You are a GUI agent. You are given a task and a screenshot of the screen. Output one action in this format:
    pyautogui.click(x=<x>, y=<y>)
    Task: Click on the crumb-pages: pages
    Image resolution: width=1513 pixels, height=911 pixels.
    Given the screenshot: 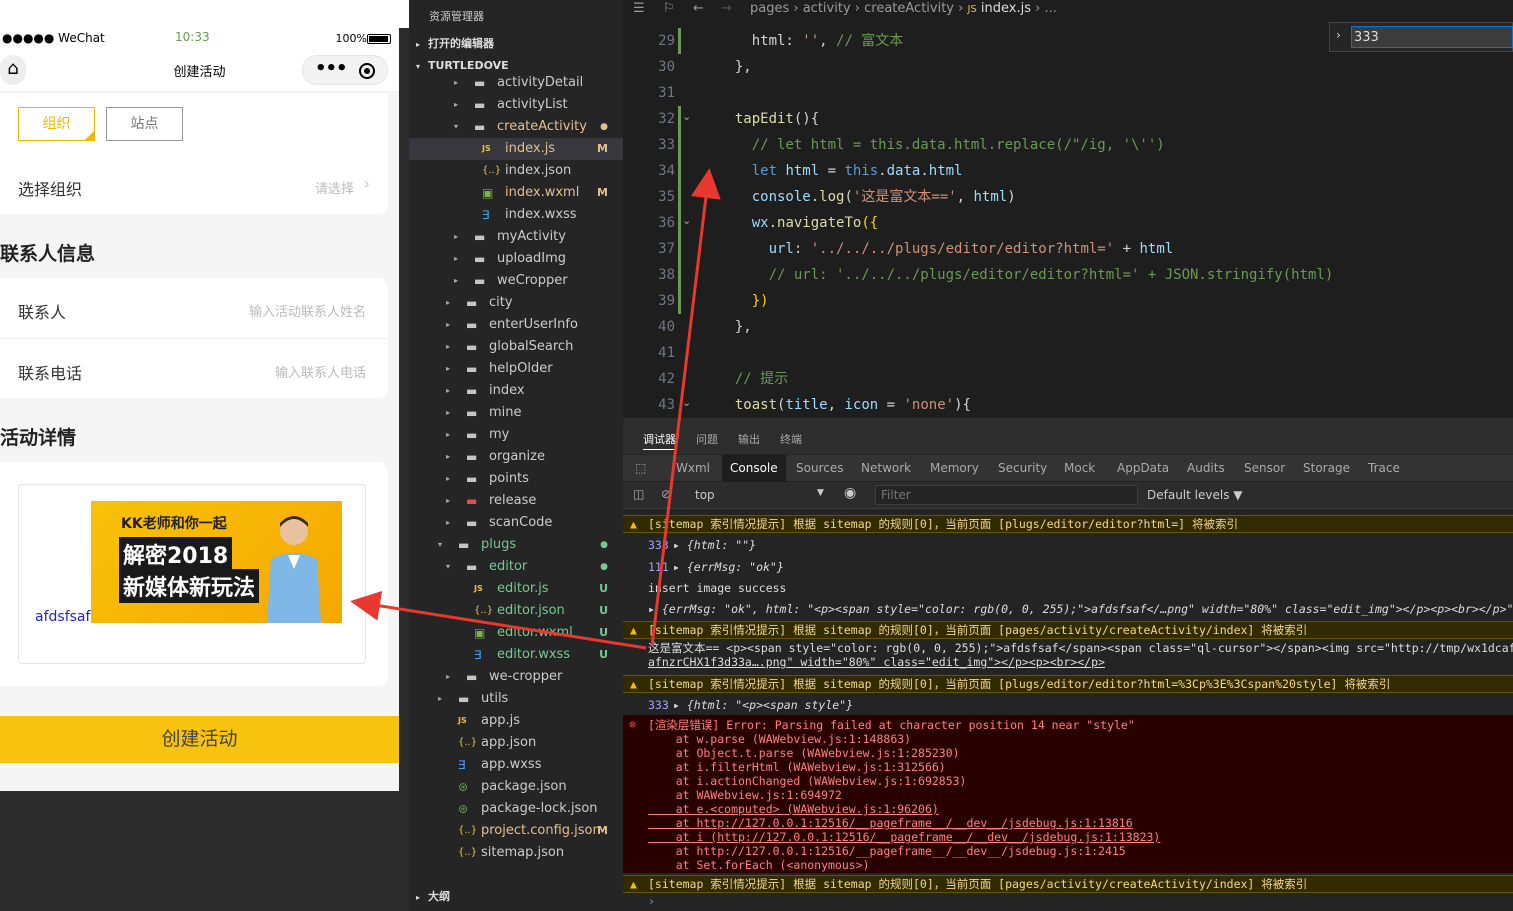 What is the action you would take?
    pyautogui.click(x=769, y=8)
    